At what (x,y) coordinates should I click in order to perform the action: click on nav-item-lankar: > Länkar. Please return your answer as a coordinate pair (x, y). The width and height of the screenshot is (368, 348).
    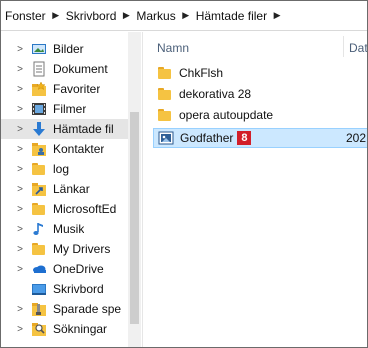
    Looking at the image, I should click on (64, 189).